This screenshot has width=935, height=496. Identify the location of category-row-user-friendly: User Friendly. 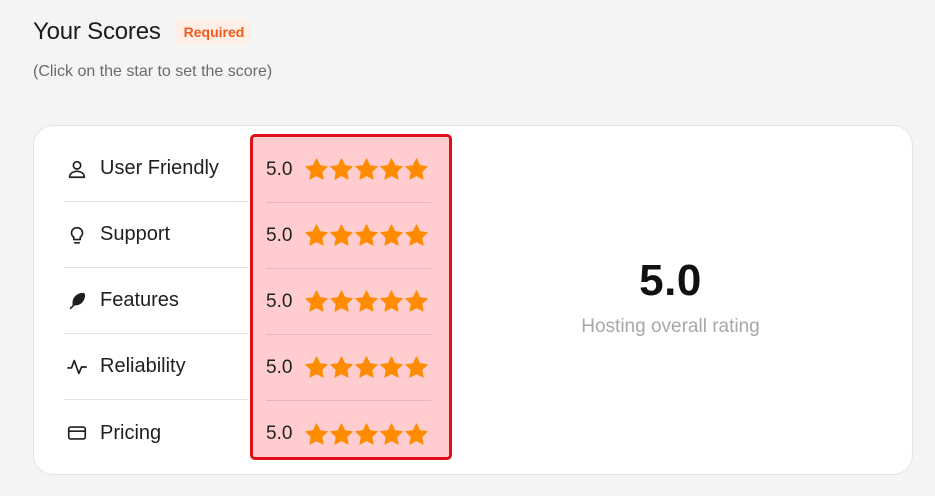
(156, 169).